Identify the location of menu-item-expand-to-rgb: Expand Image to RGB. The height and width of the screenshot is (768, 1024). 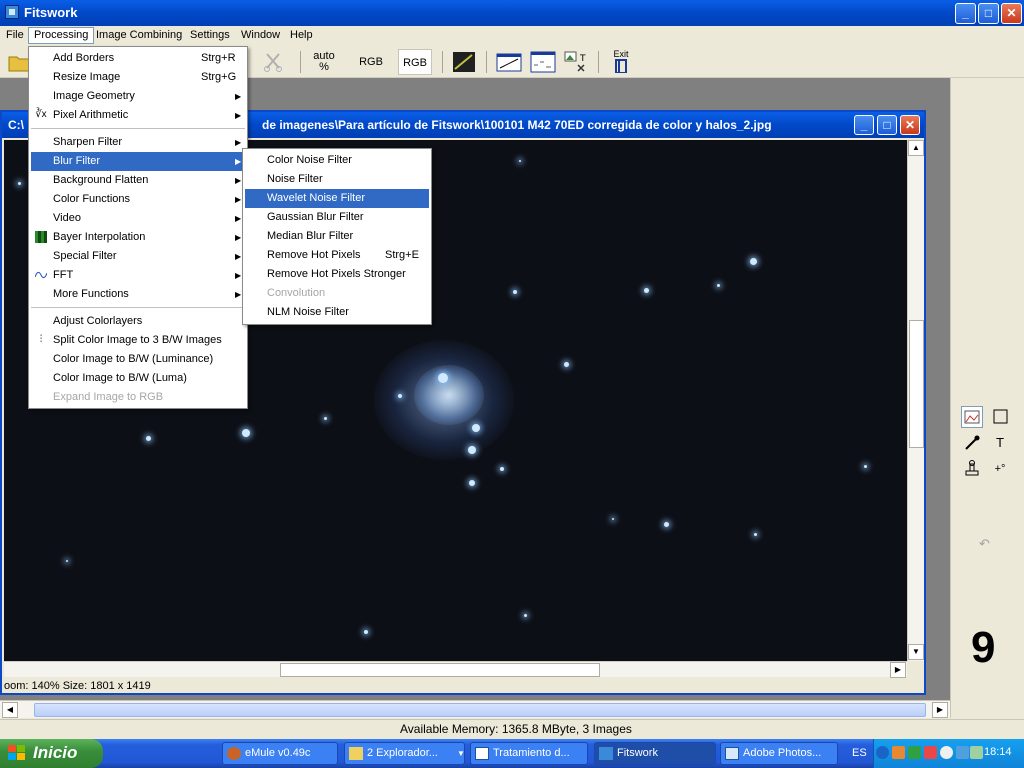
(138, 397).